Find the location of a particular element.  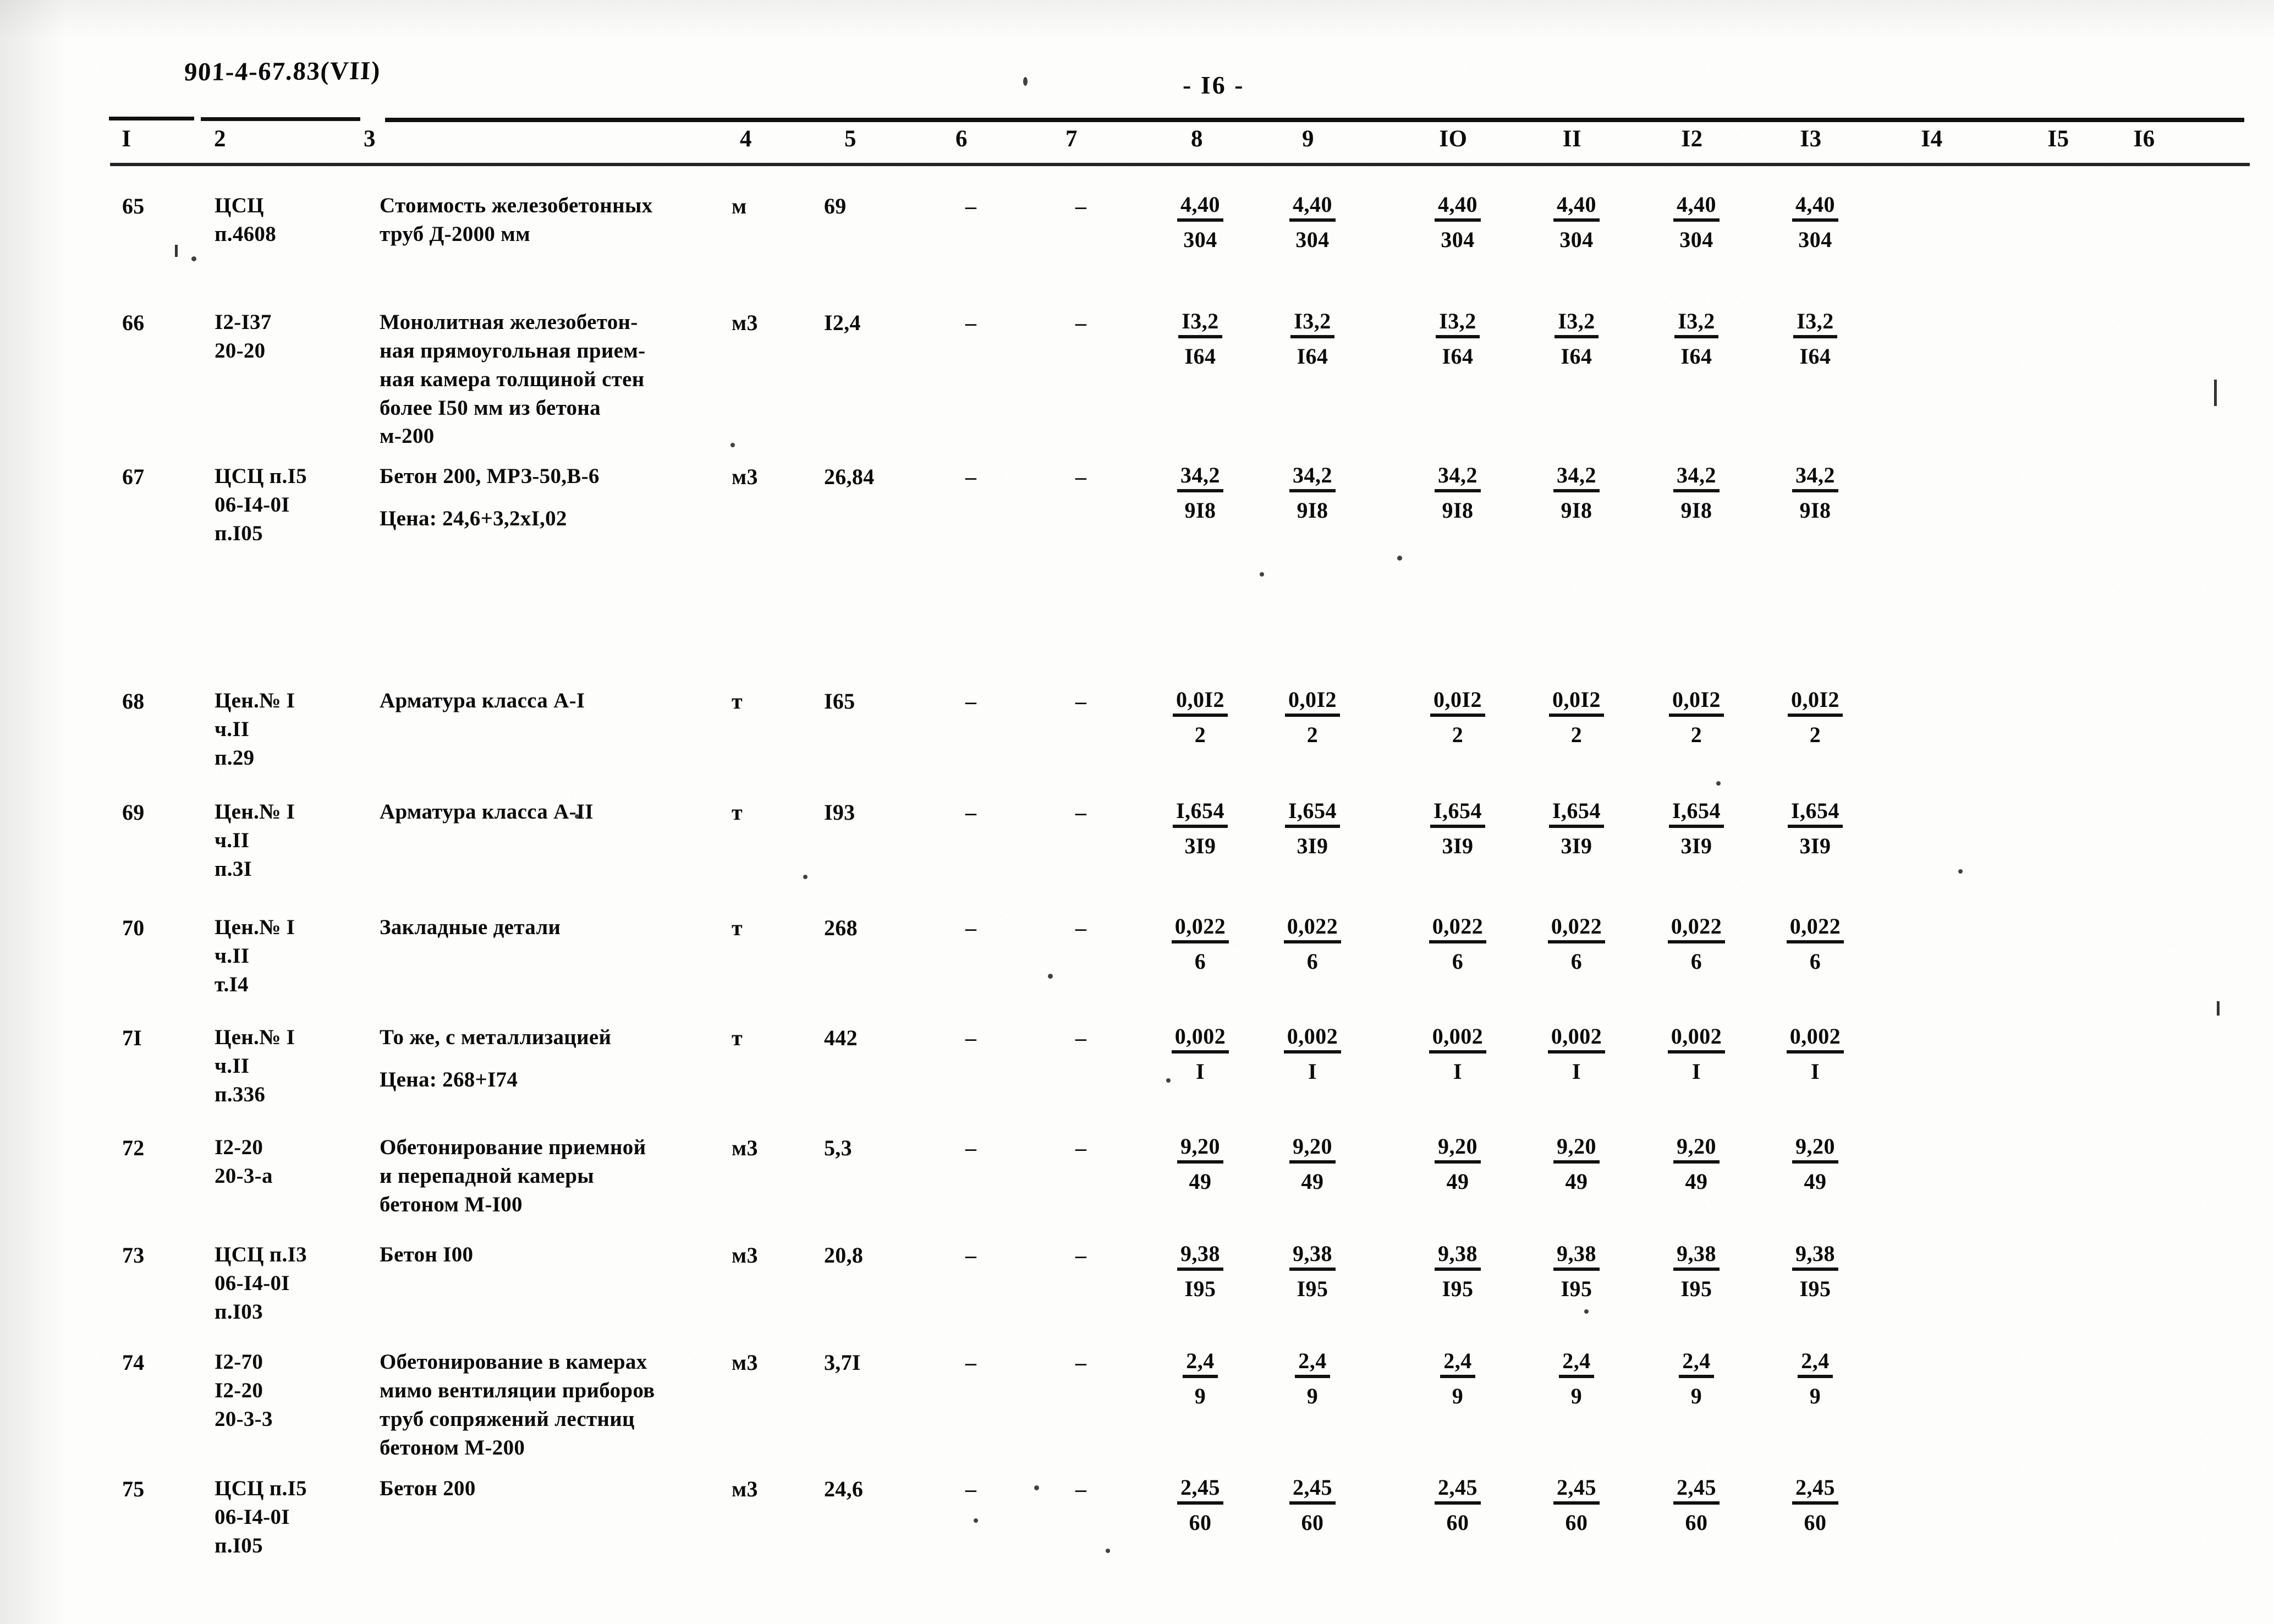

row-number-cell: 74 is located at coordinates (133, 1362).